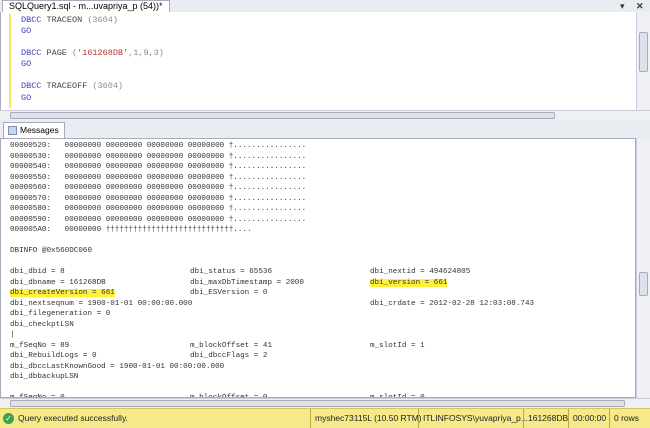 The image size is (650, 428). Describe the element at coordinates (397, 345) in the screenshot. I see `output-field: m_slotId = 1` at that location.